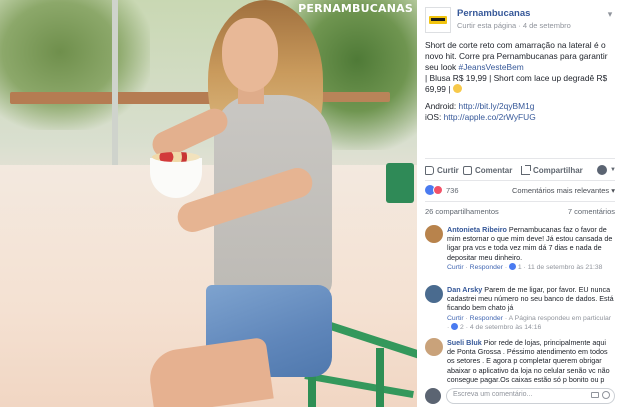 This screenshot has width=620, height=407. I want to click on comment-time: 4 de setembro às 14:16, so click(505, 327).